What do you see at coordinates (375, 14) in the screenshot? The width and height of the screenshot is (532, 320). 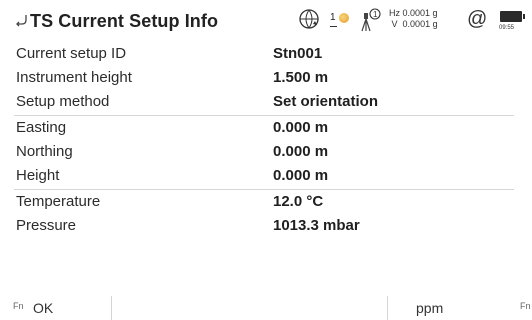 I see `svg-text: 1` at bounding box center [375, 14].